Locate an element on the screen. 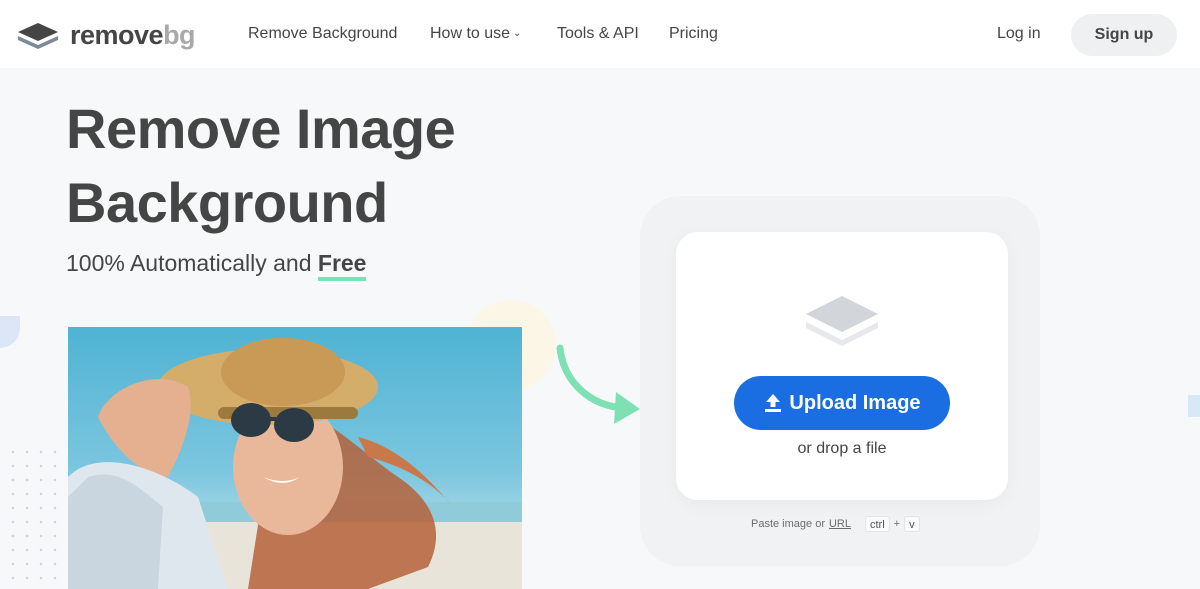  brand-logo: removebg is located at coordinates (106, 35).